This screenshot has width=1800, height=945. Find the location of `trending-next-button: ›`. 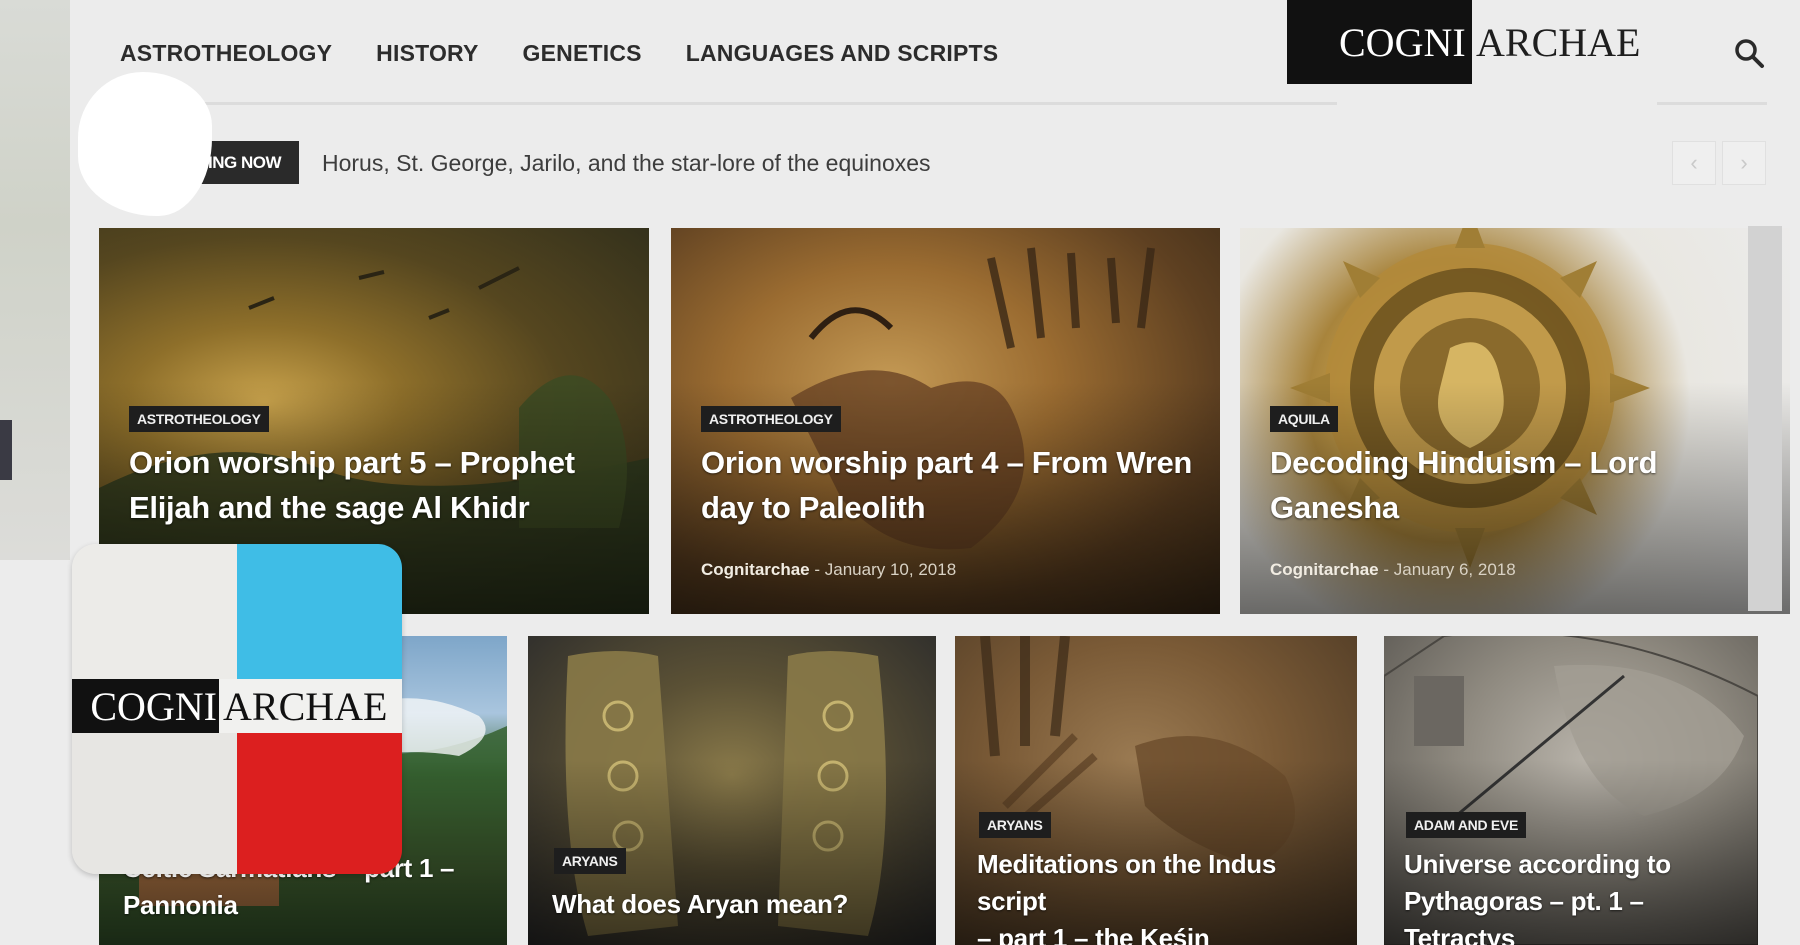

trending-next-button: › is located at coordinates (1744, 163).